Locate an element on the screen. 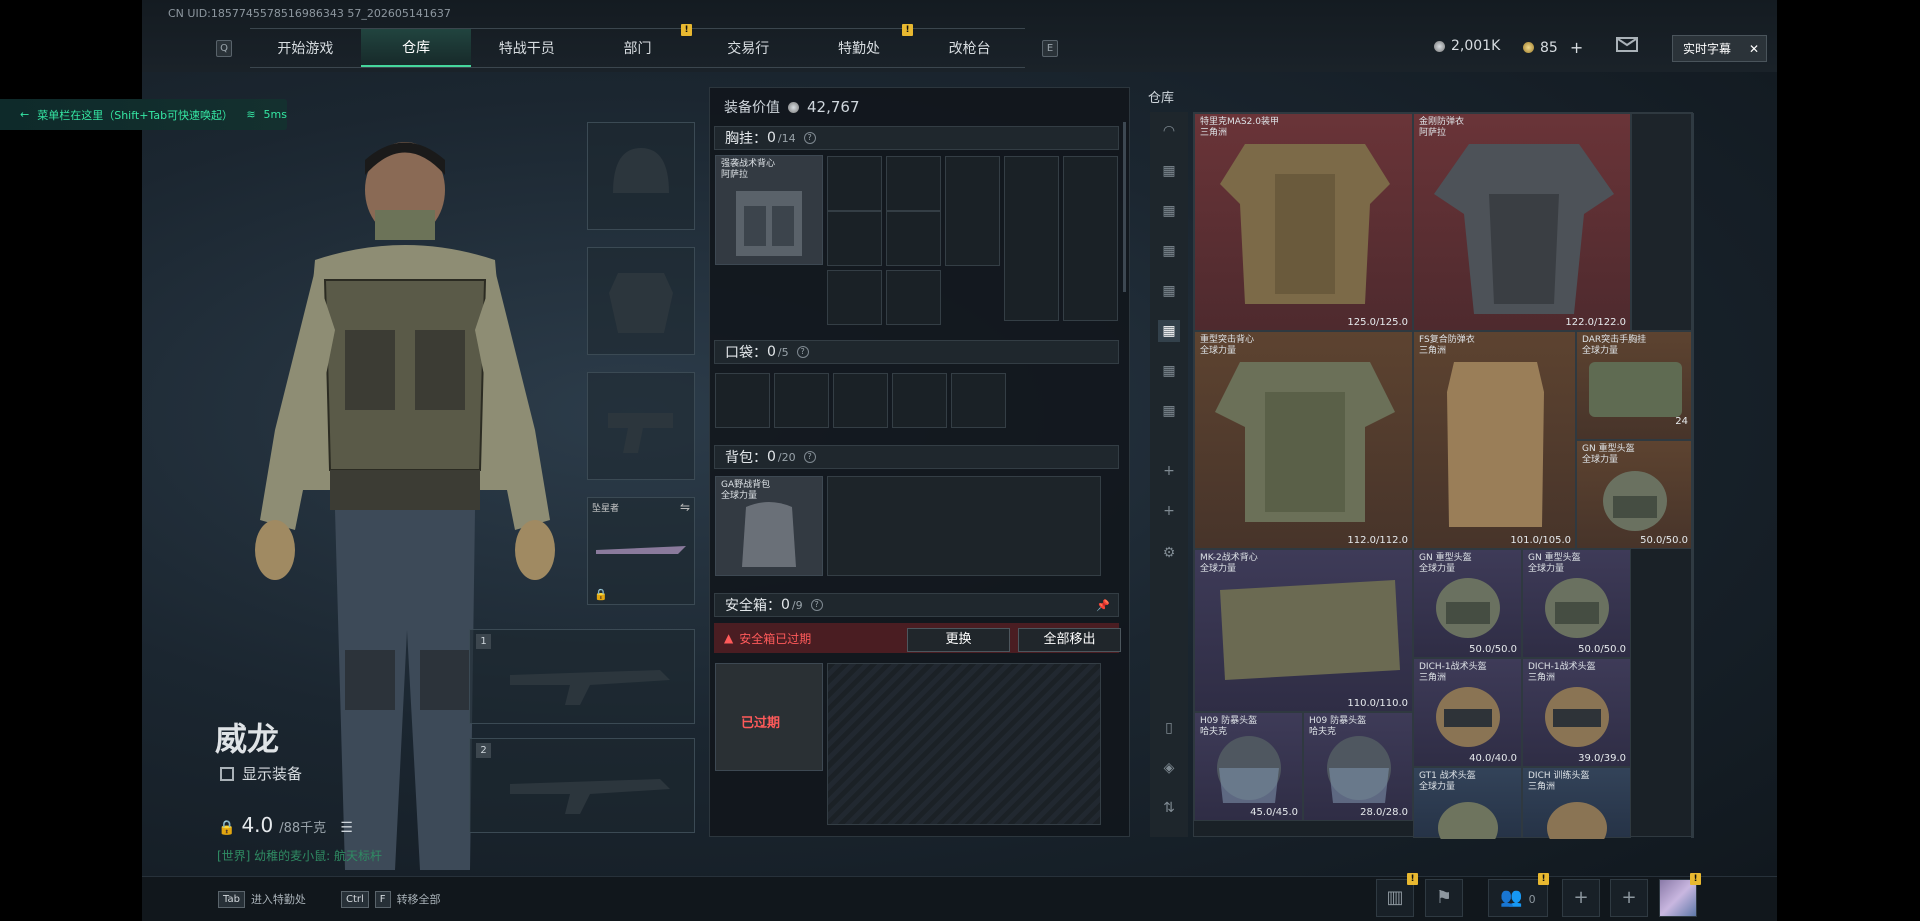  warehouse-item: FS复合防弹衣 三角洲 101.0/105.0 is located at coordinates (1494, 440).